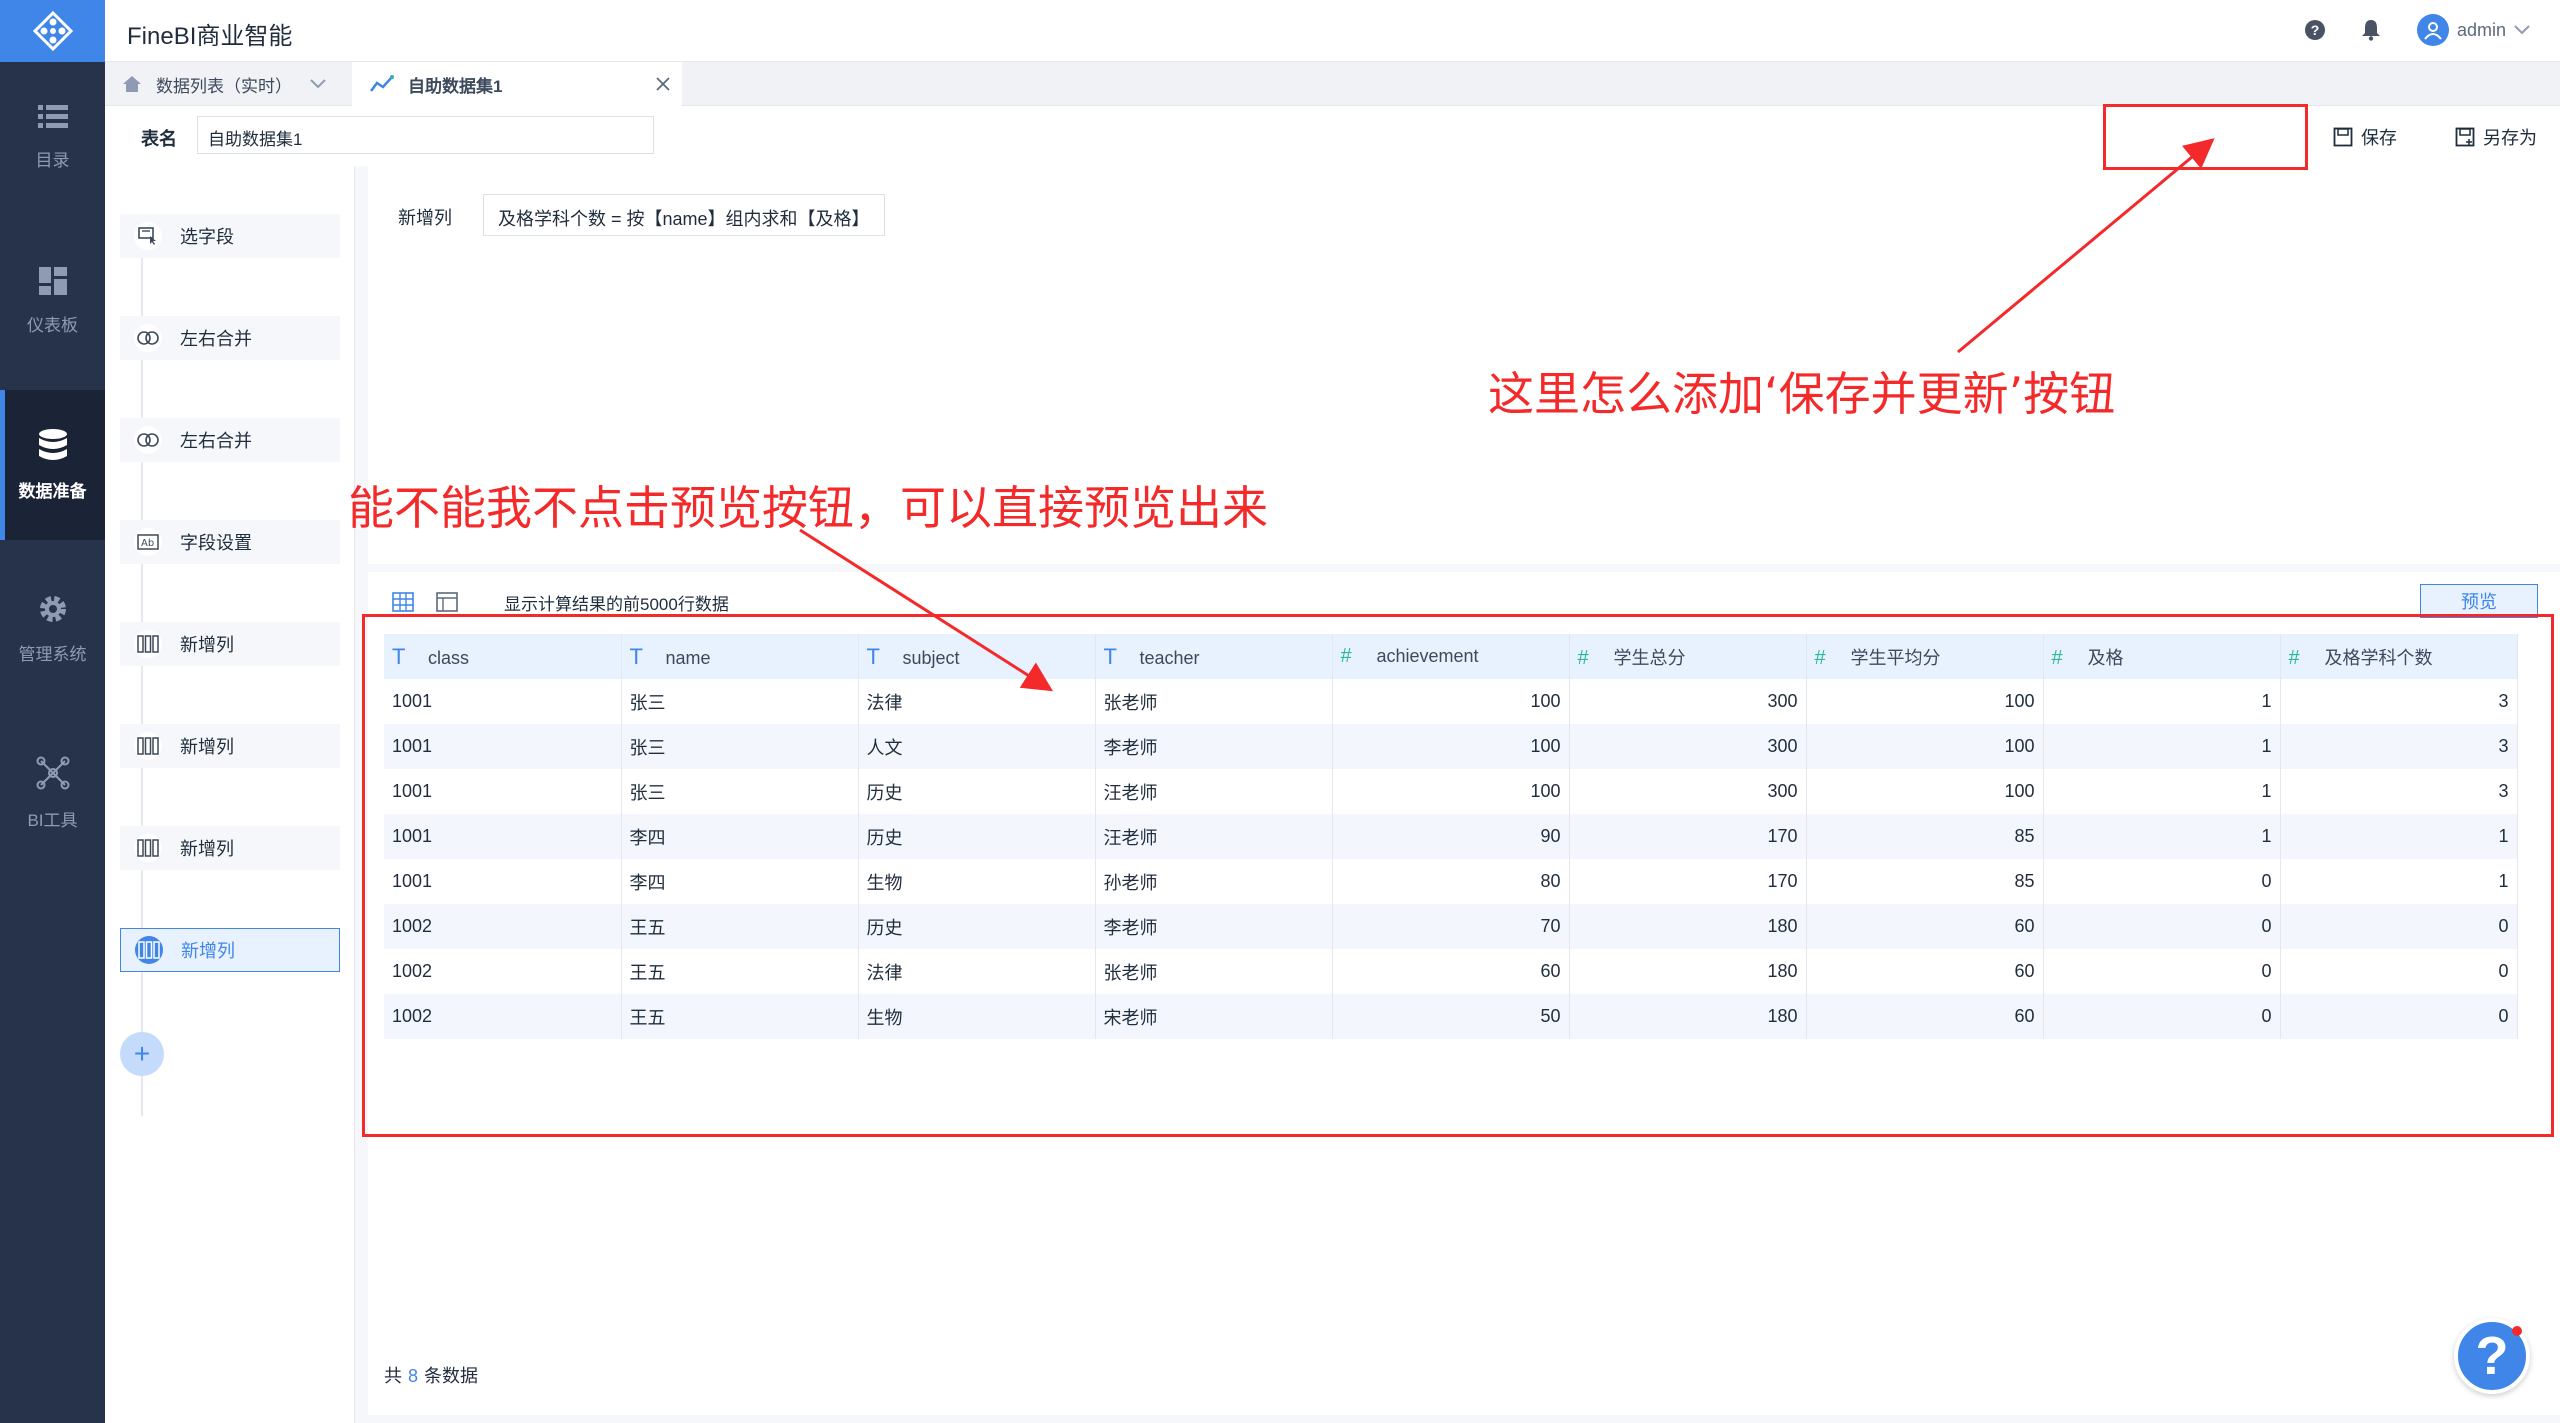  Describe the element at coordinates (230, 440) in the screenshot. I see `step-merge-2: 左右合并` at that location.